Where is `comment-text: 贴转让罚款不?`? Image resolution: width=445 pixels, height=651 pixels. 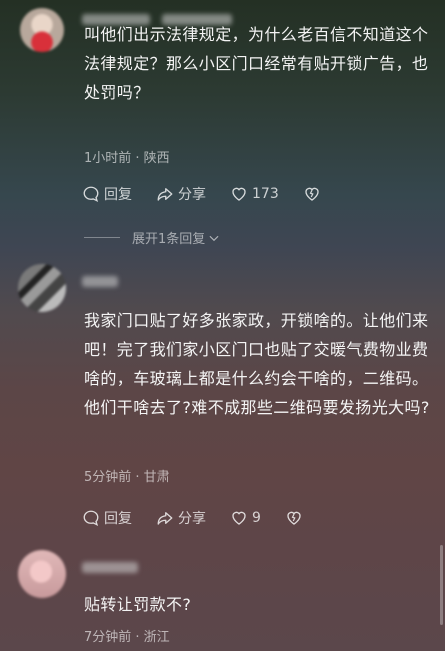
comment-text: 贴转让罚款不? is located at coordinates (138, 604).